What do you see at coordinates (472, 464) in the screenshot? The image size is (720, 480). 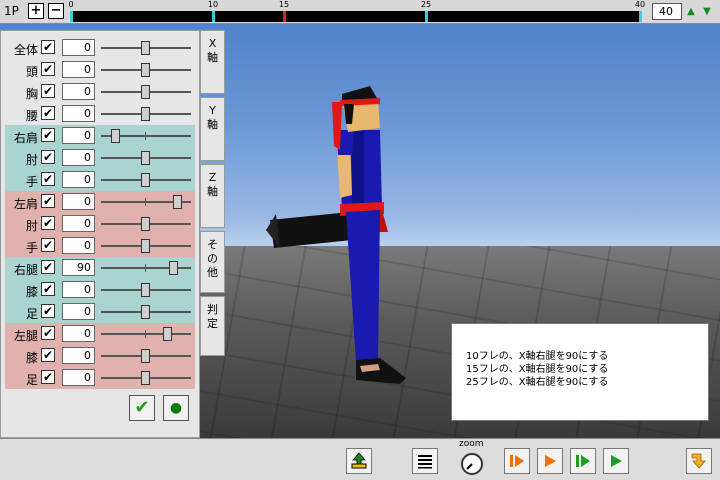 I see `zoom-dial-icon` at bounding box center [472, 464].